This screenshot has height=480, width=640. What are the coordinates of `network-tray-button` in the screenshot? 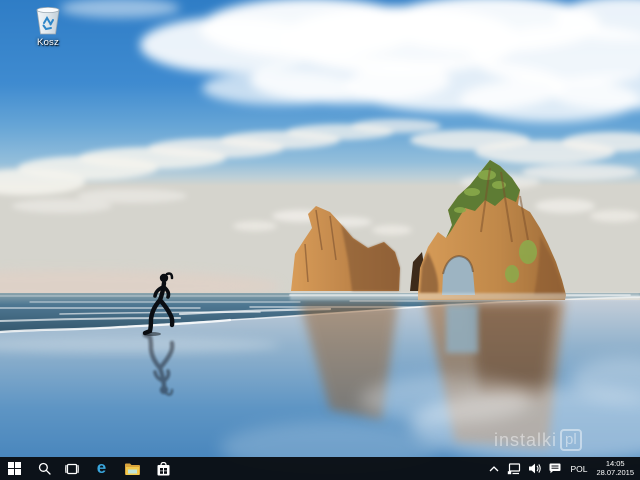 It's located at (514, 468).